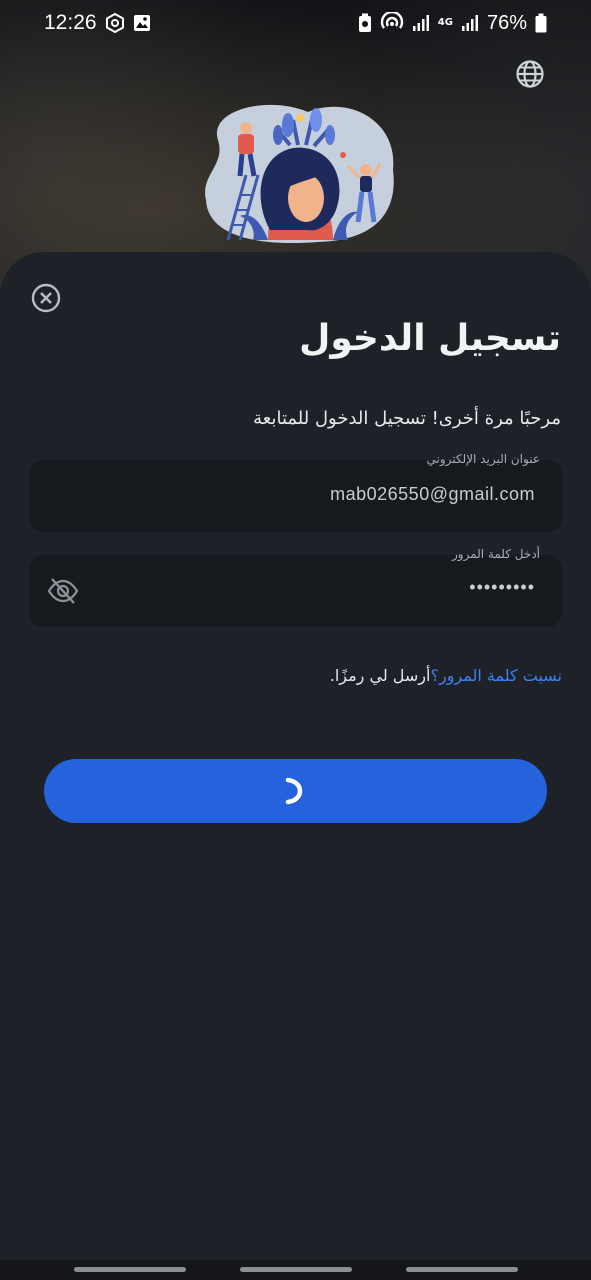  Describe the element at coordinates (391, 20) in the screenshot. I see `hotspot-icon` at that location.